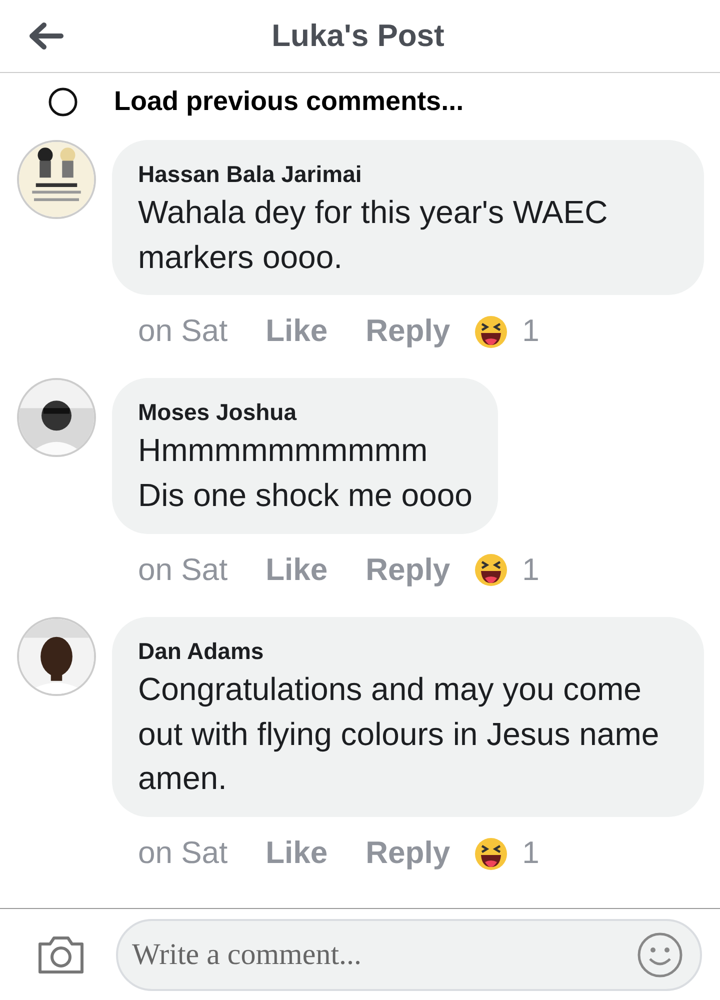  Describe the element at coordinates (46, 36) in the screenshot. I see `back-button` at that location.